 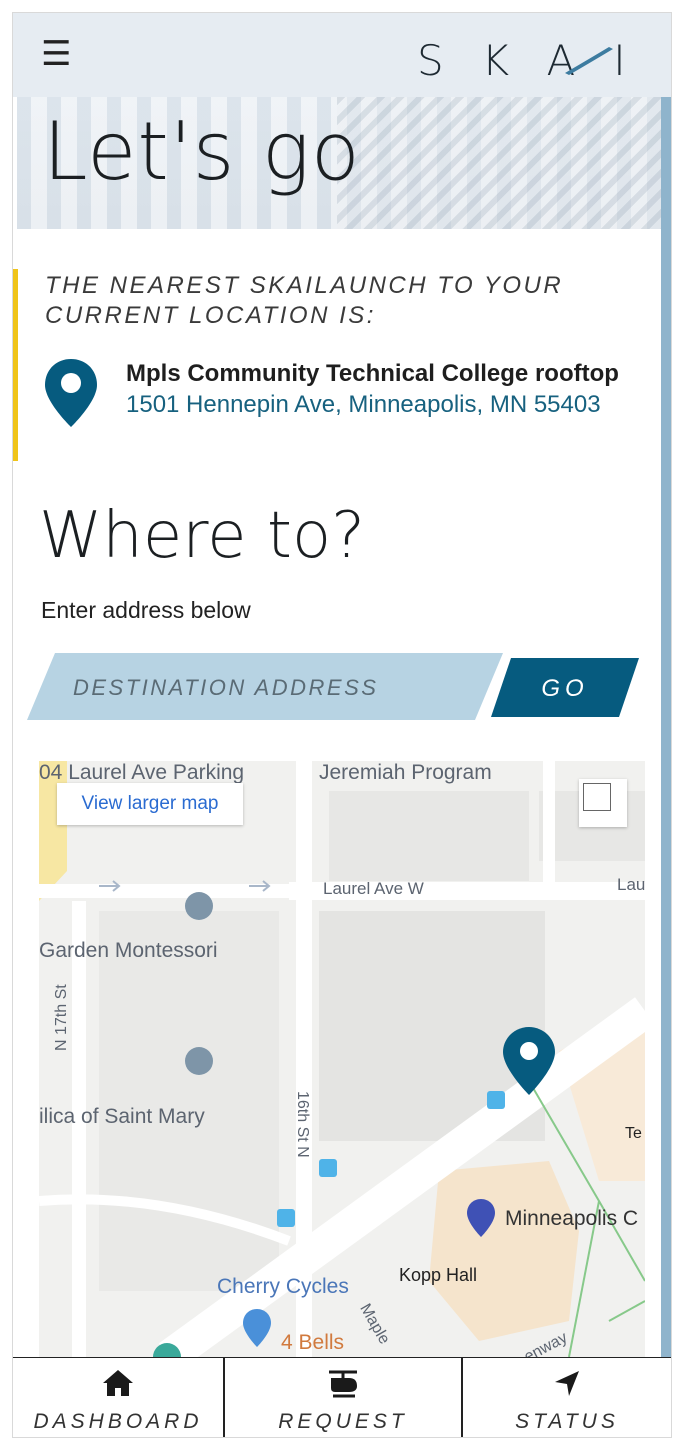 I want to click on nav-request-label: REQUEST, so click(x=343, y=1421).